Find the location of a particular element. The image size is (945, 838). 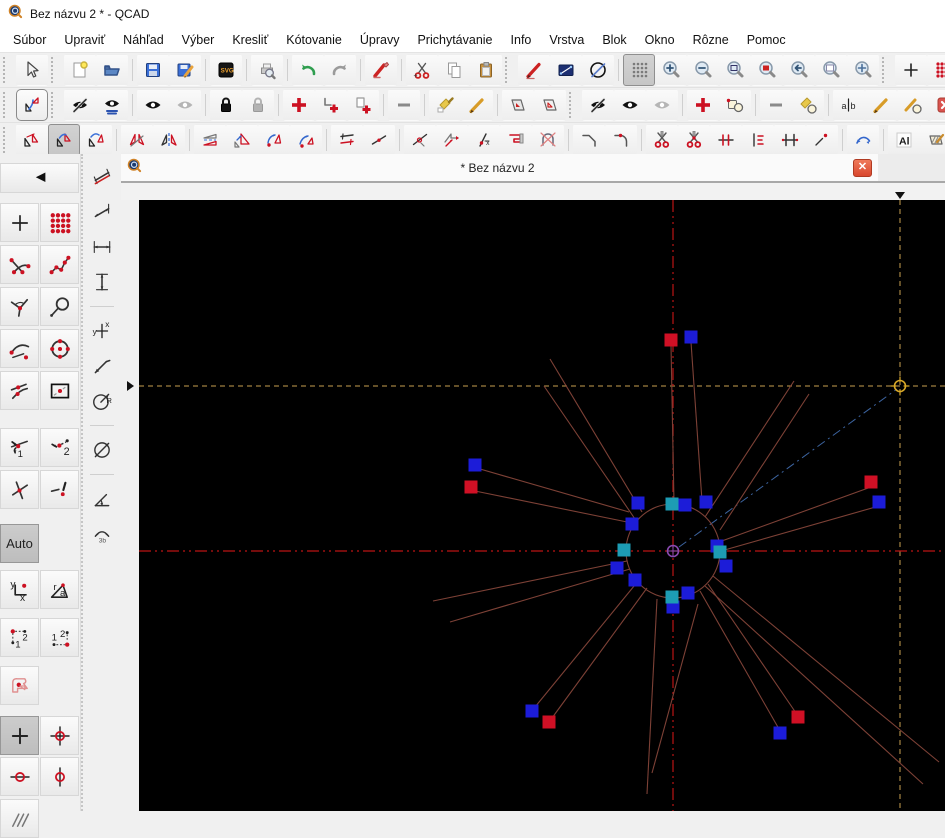

plus-small-button is located at coordinates (911, 70).